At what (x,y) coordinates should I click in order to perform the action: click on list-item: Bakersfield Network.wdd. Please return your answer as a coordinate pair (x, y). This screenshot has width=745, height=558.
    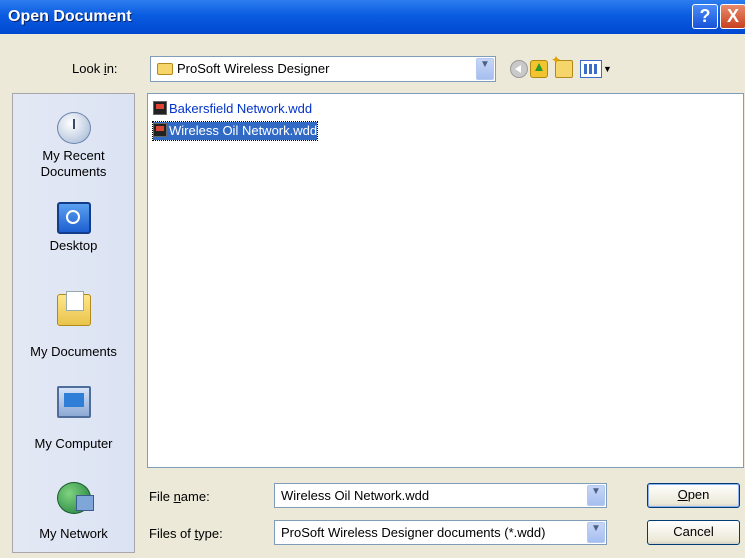
    Looking at the image, I should click on (232, 109).